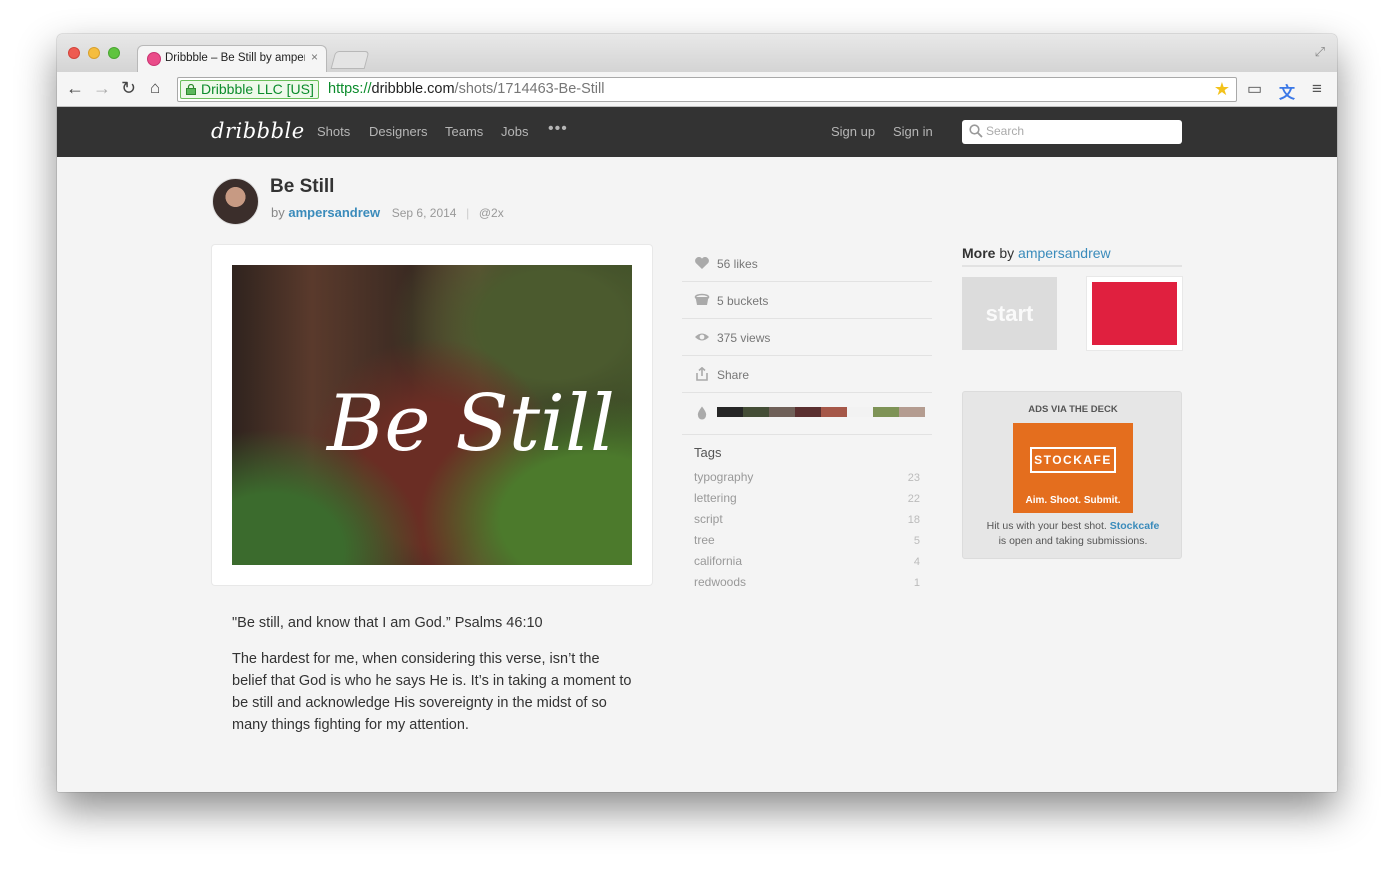 The height and width of the screenshot is (871, 1394). I want to click on more-shot-thumbnail, so click(1134, 313).